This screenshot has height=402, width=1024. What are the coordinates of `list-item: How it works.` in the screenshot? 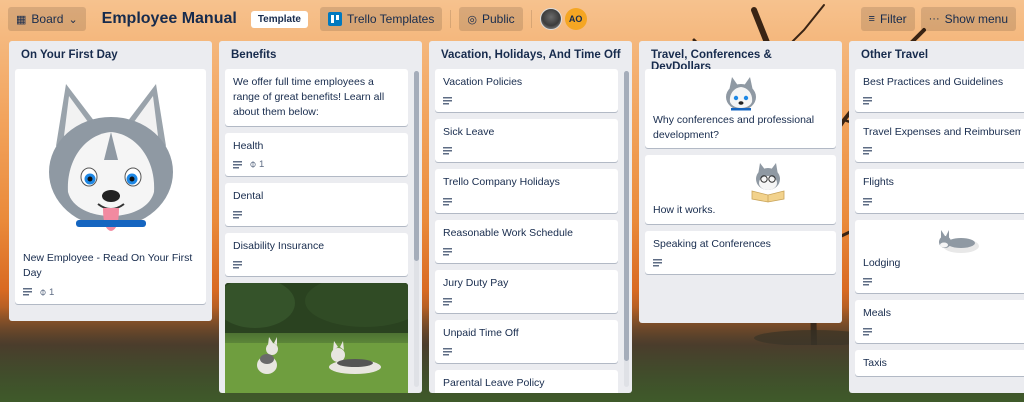 It's located at (740, 189).